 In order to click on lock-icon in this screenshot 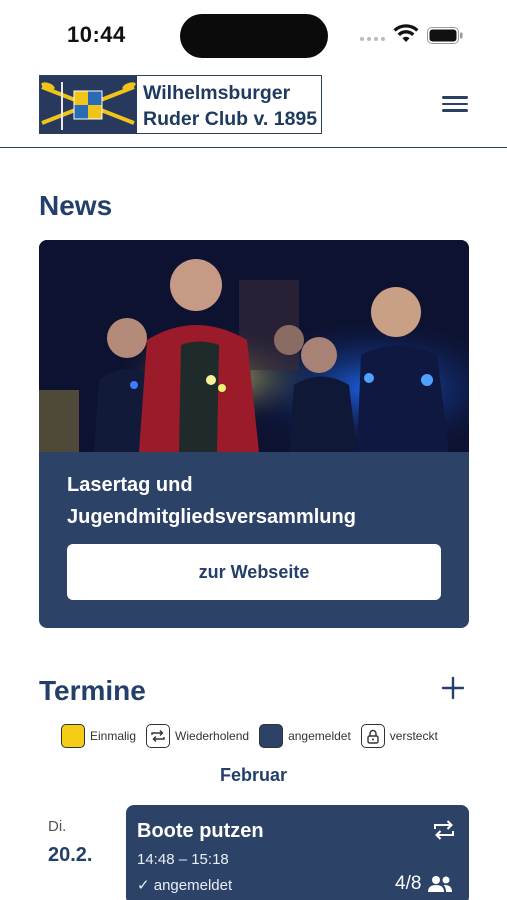, I will do `click(372, 736)`.